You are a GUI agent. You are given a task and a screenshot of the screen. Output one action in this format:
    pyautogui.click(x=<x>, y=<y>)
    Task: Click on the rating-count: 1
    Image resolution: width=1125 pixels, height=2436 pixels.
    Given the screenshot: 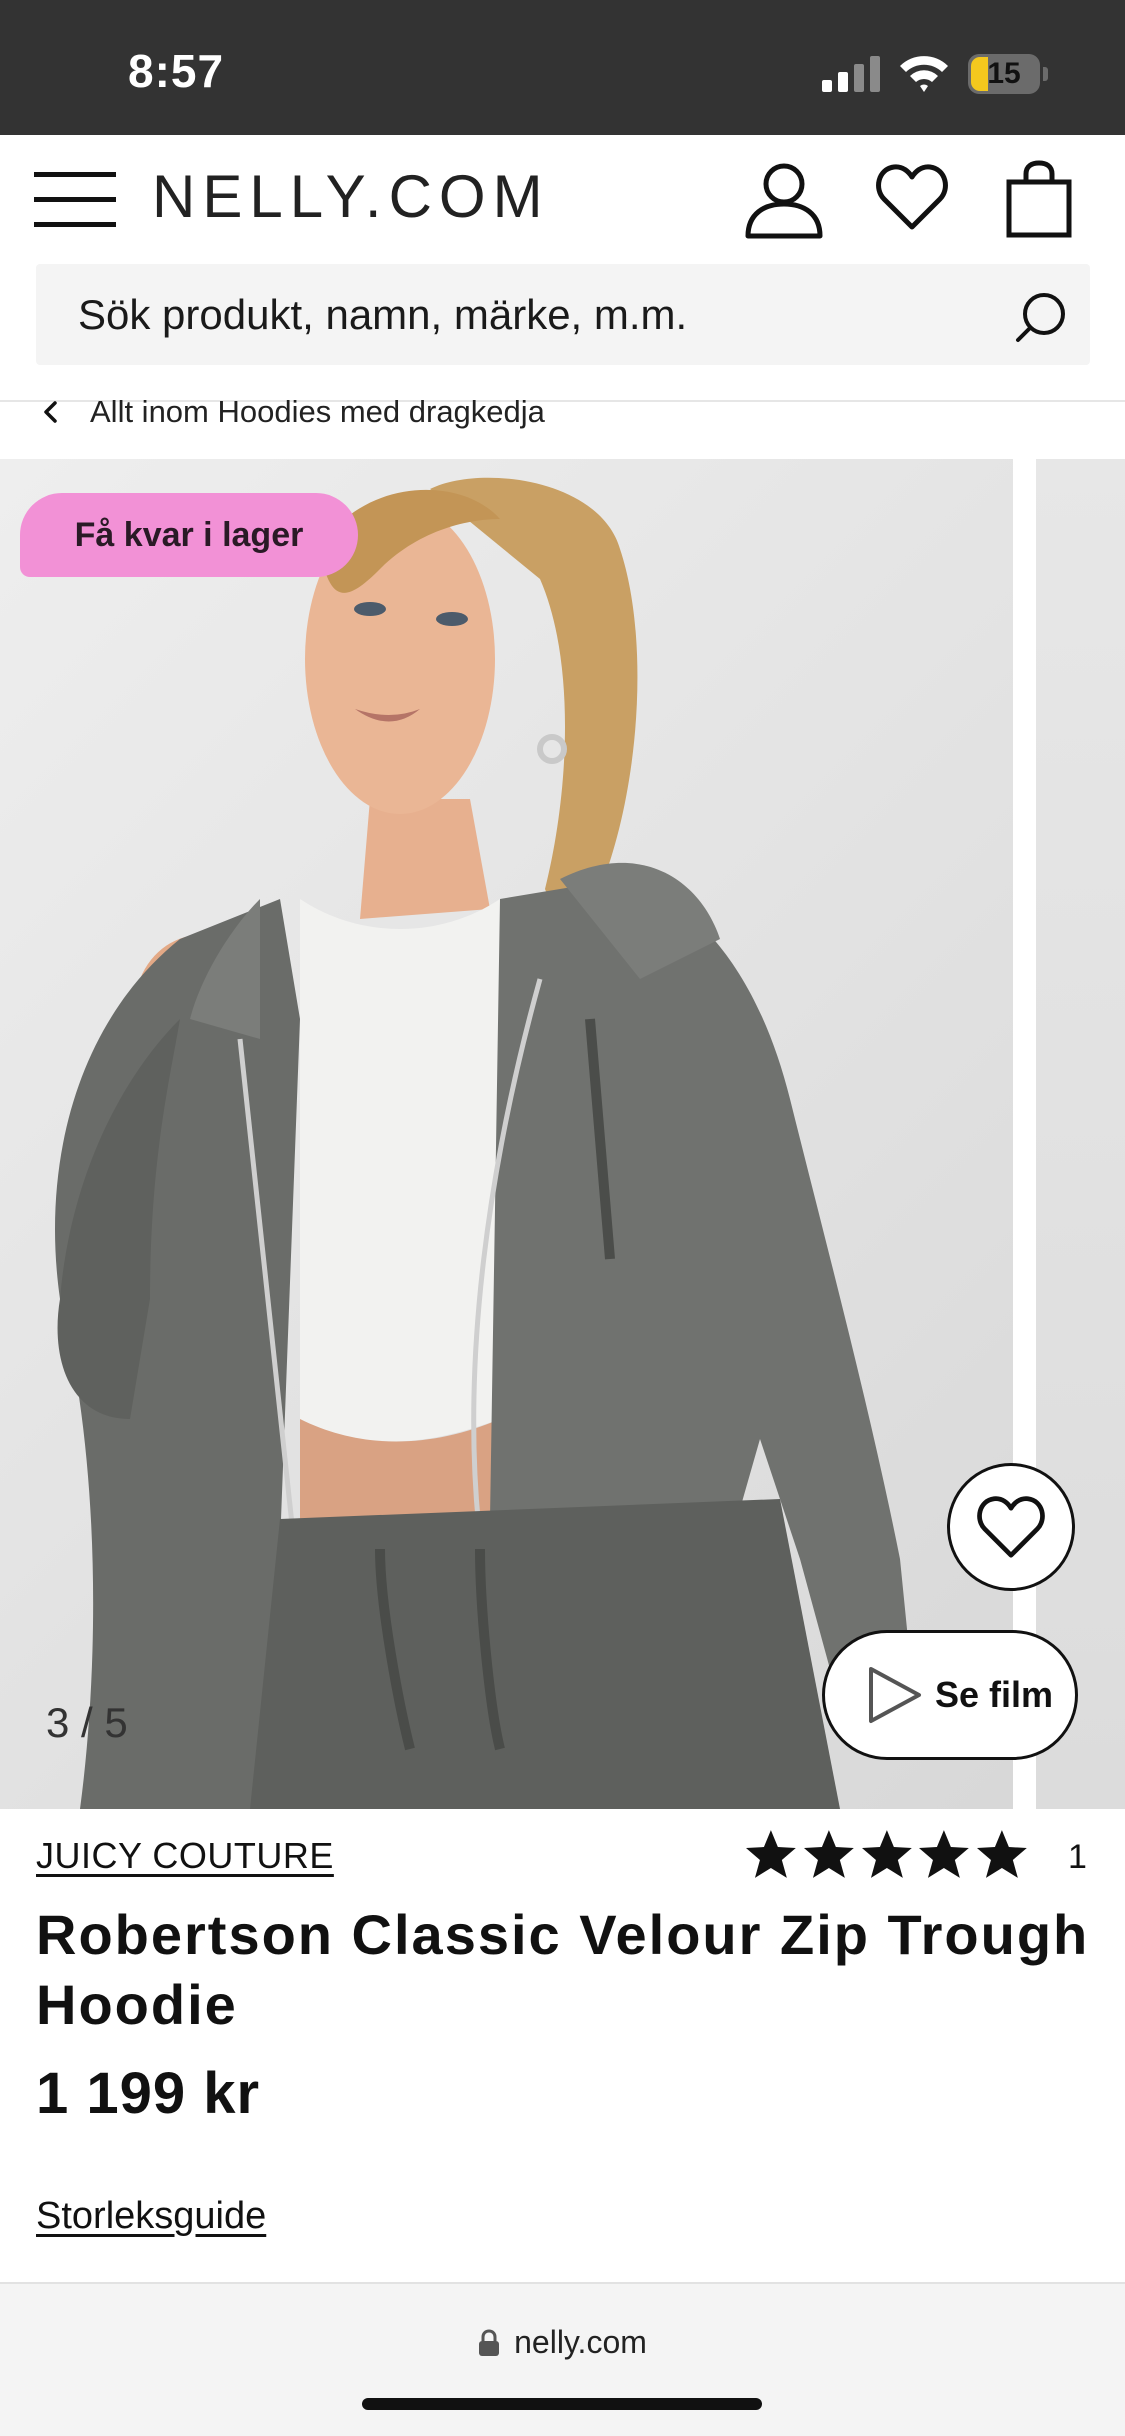 What is the action you would take?
    pyautogui.click(x=1077, y=1857)
    